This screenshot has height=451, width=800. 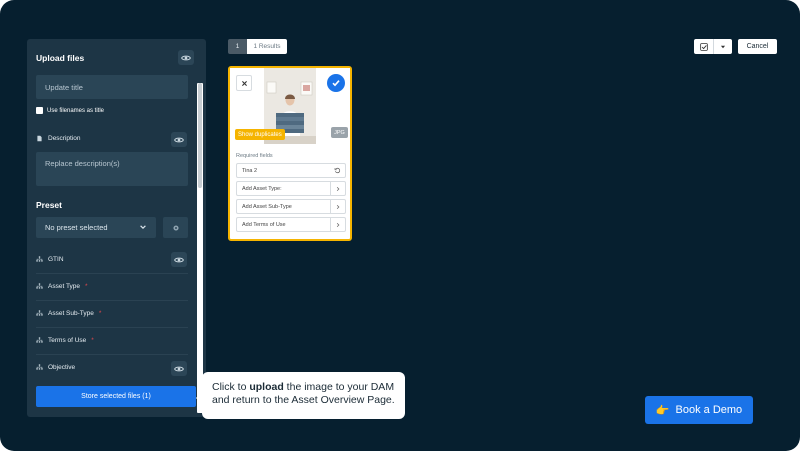 I want to click on panel-scrollbar, so click(x=200, y=248).